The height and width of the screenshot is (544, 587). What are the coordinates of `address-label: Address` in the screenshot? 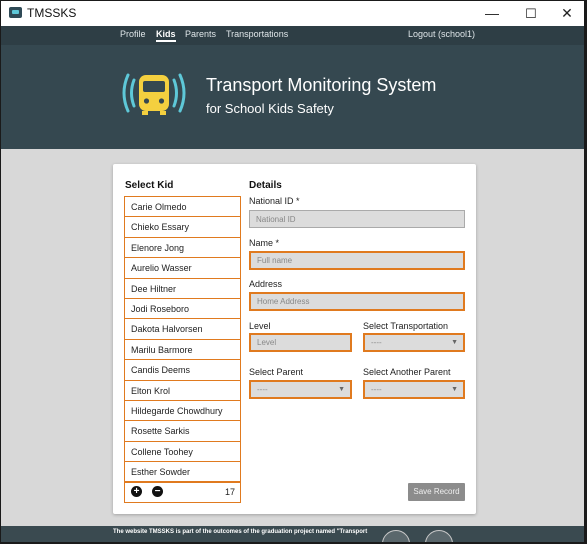 It's located at (266, 284).